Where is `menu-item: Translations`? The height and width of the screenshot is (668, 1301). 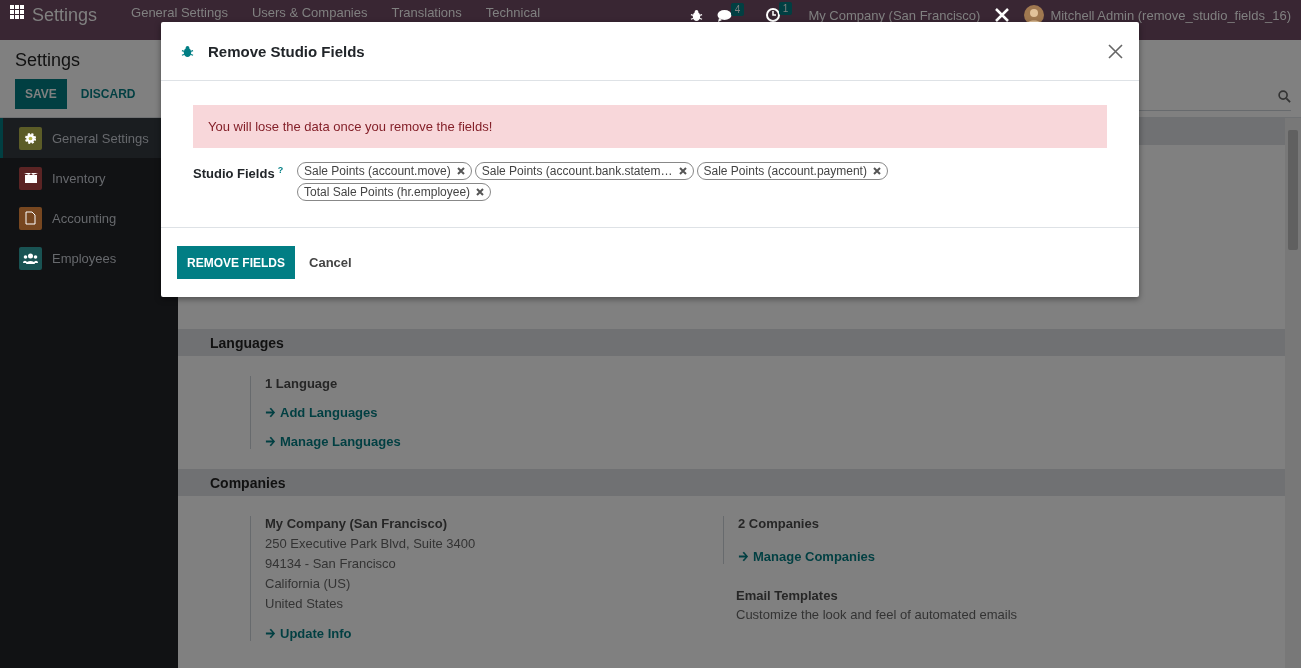 menu-item: Translations is located at coordinates (426, 12).